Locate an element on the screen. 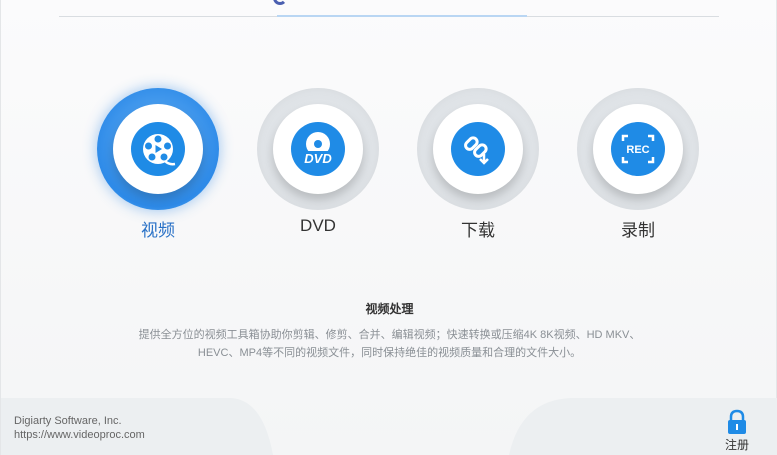  app-logo-icon is located at coordinates (280, 2).